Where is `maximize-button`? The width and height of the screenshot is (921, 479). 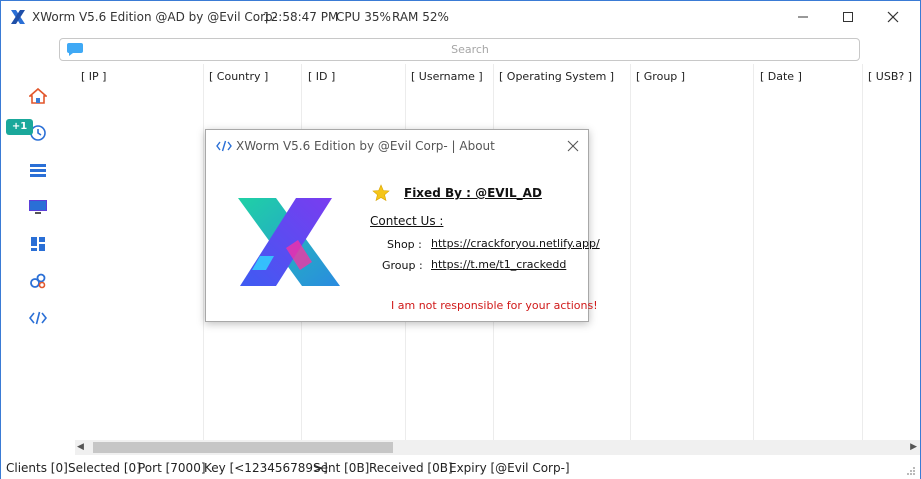
maximize-button is located at coordinates (848, 17).